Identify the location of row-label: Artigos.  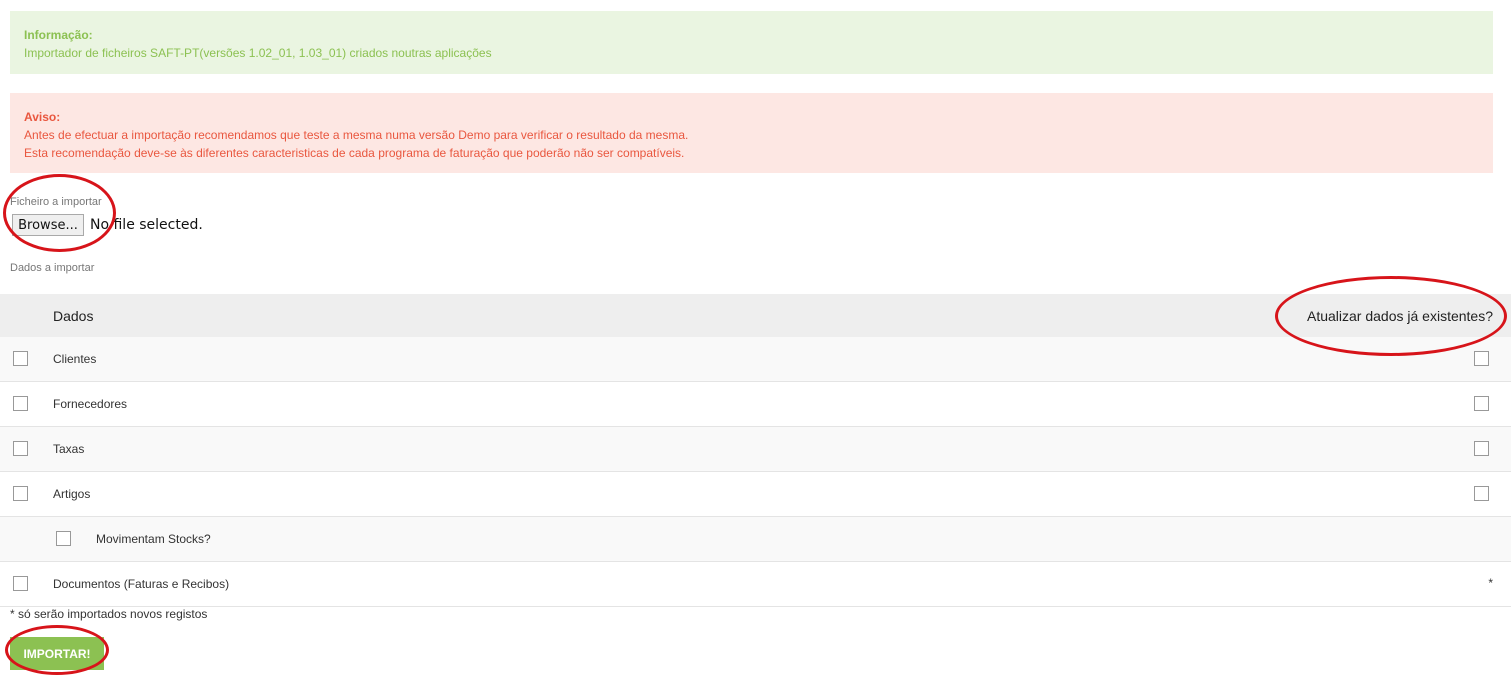
(72, 494).